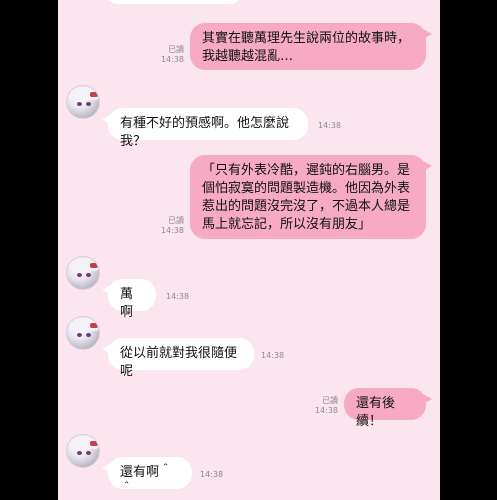 This screenshot has height=500, width=497. Describe the element at coordinates (146, 481) in the screenshot. I see `message-text: 還有啊＾＾` at that location.